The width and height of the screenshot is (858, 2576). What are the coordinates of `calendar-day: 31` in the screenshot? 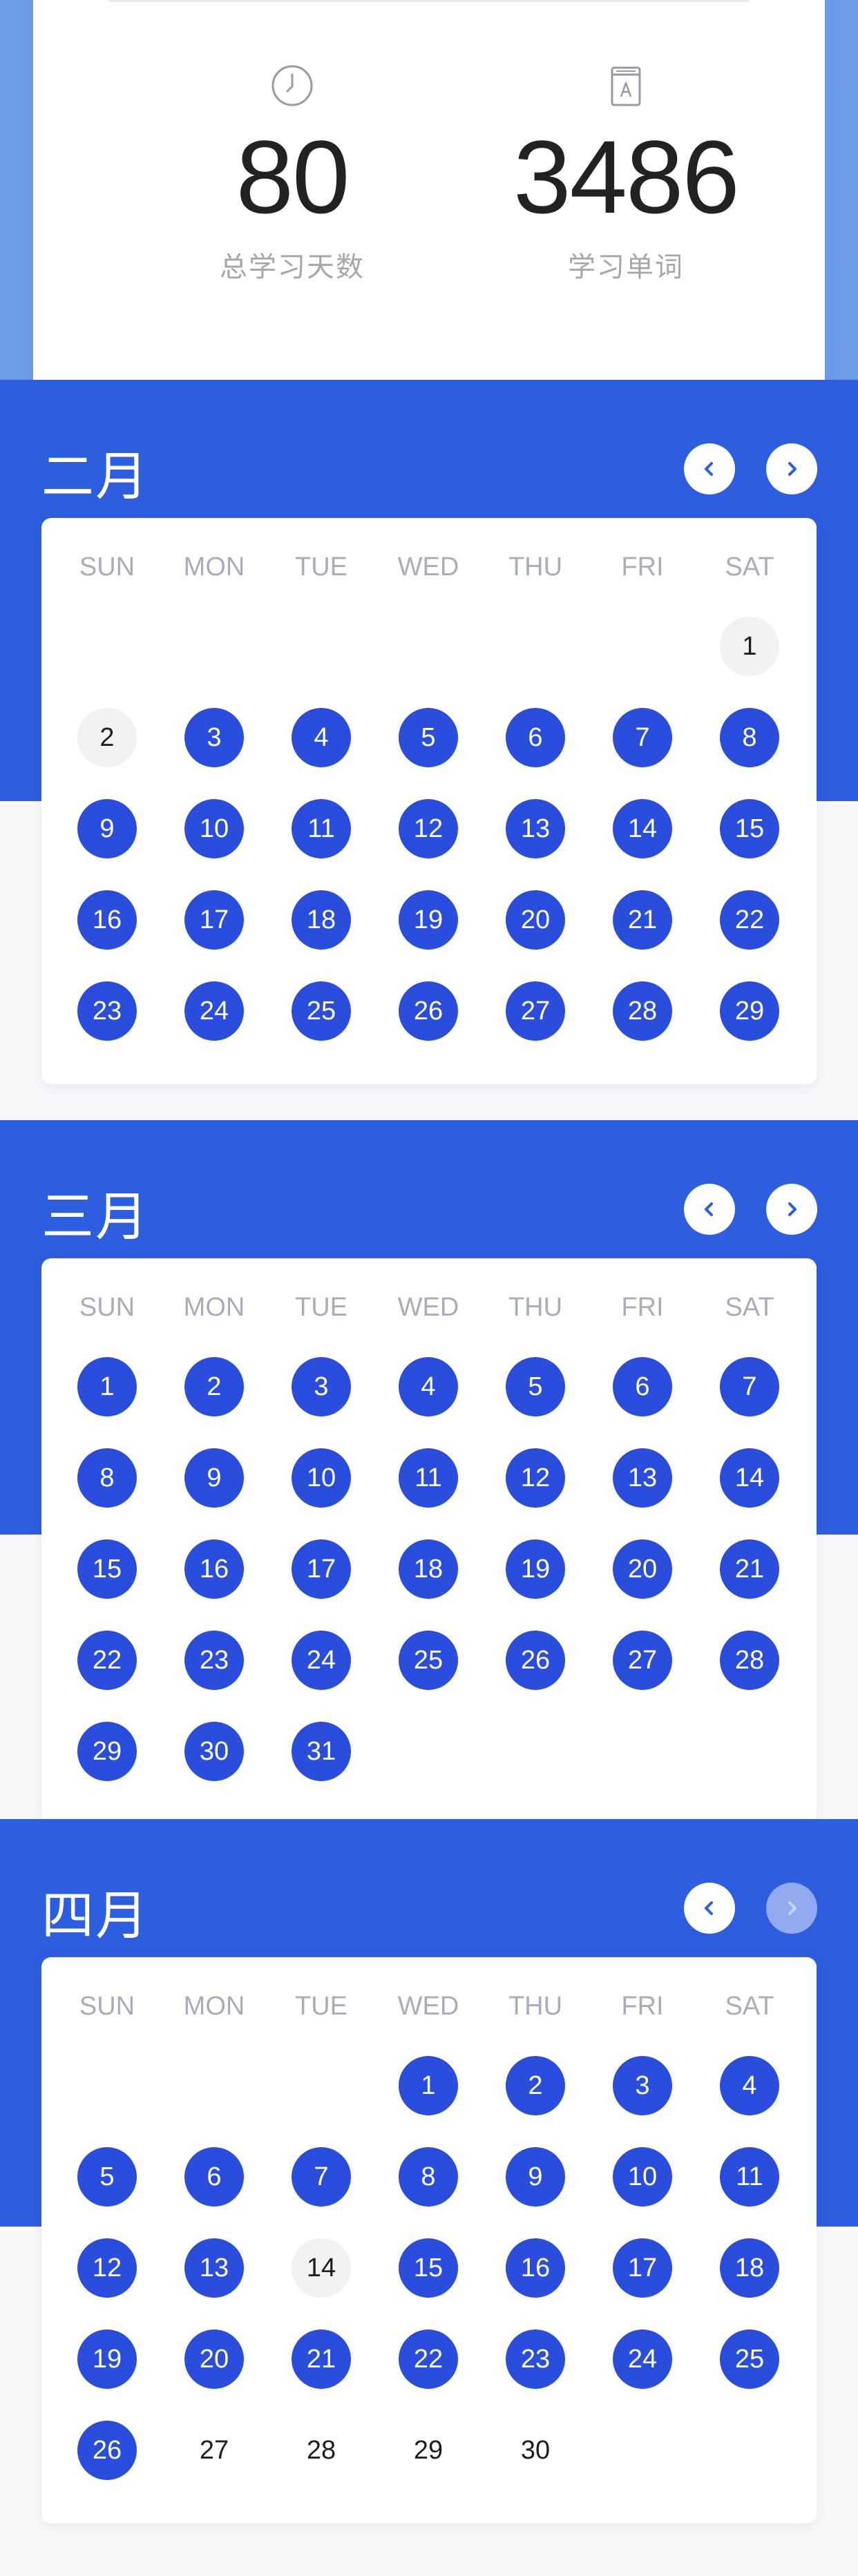 It's located at (321, 1751).